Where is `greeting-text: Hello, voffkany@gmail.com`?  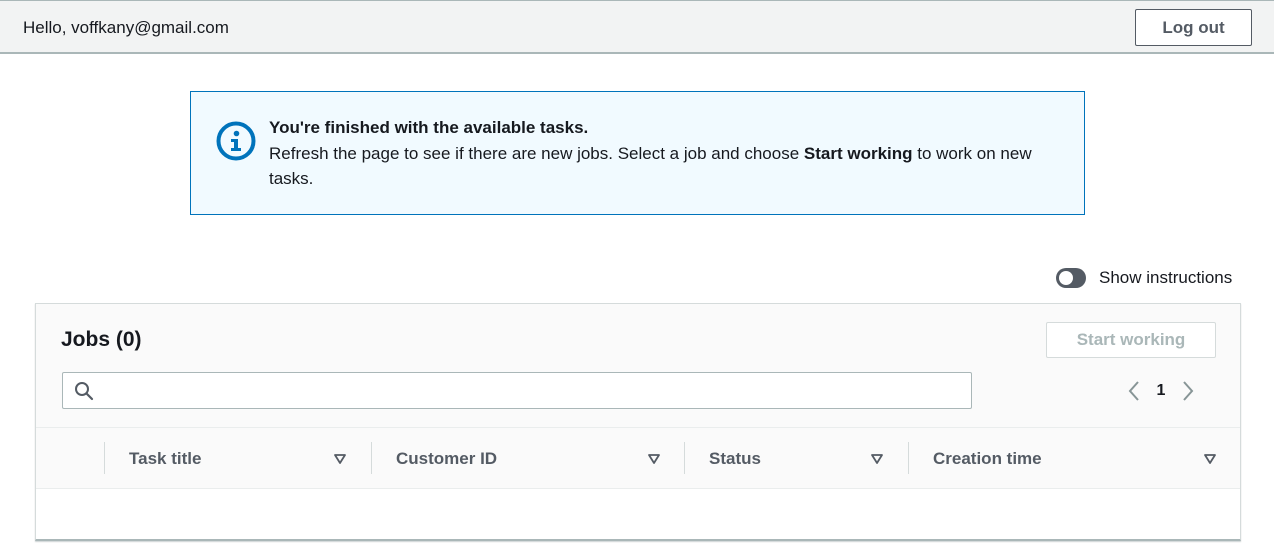 greeting-text: Hello, voffkany@gmail.com is located at coordinates (126, 27).